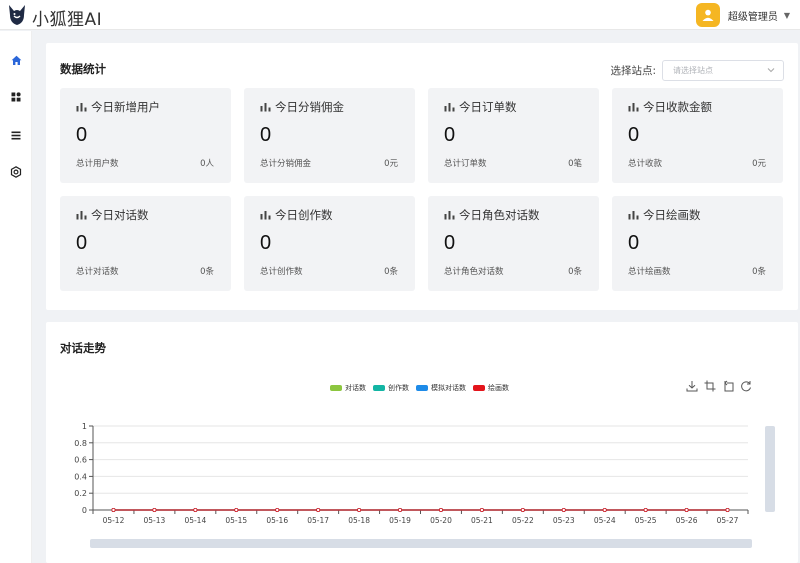  What do you see at coordinates (752, 17) in the screenshot?
I see `user-name: 超级管理员` at bounding box center [752, 17].